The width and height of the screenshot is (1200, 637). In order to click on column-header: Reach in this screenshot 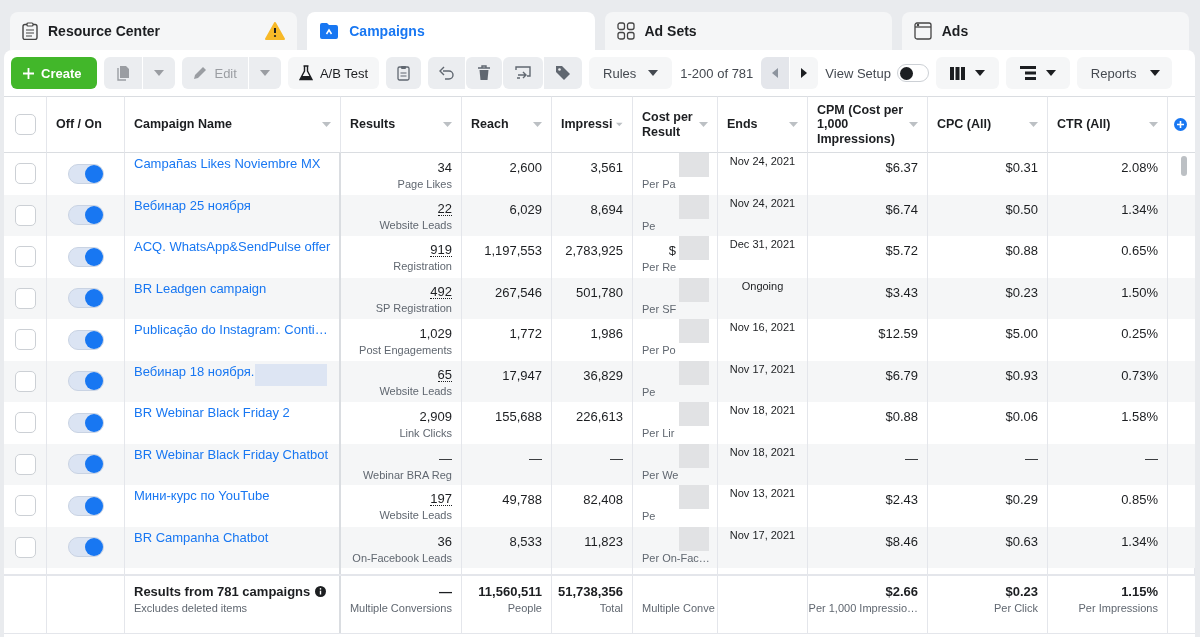, I will do `click(500, 124)`.